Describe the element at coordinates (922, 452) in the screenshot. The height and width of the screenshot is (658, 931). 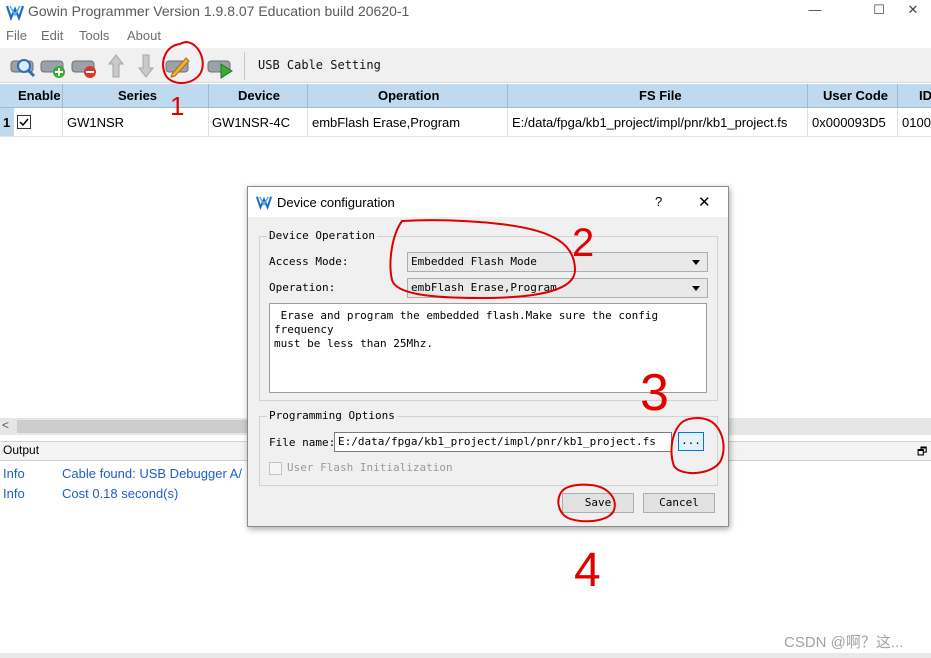
I see `float-panel-icon: 🗗` at that location.